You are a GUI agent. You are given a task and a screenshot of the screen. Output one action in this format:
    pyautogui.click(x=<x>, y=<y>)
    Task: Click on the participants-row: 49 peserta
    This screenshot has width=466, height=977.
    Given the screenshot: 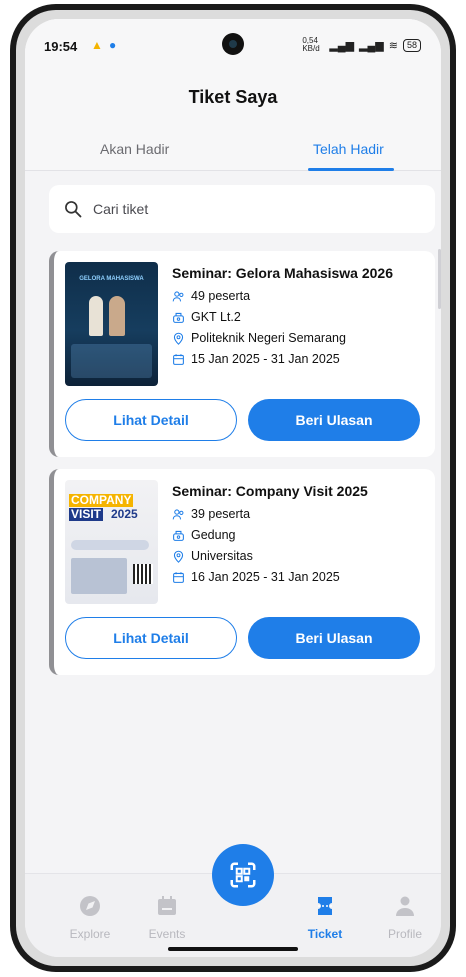 What is the action you would take?
    pyautogui.click(x=211, y=296)
    